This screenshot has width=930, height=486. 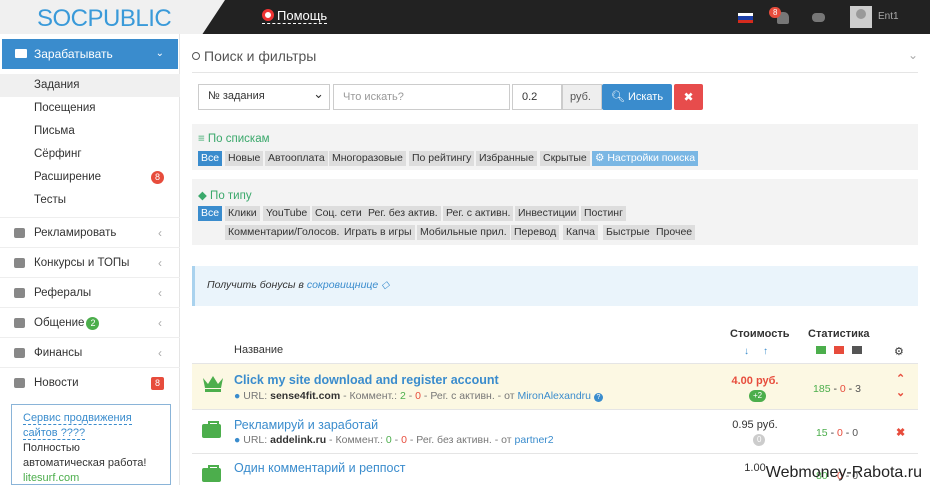 What do you see at coordinates (840, 433) in the screenshot?
I see `stat-rejected: 0` at bounding box center [840, 433].